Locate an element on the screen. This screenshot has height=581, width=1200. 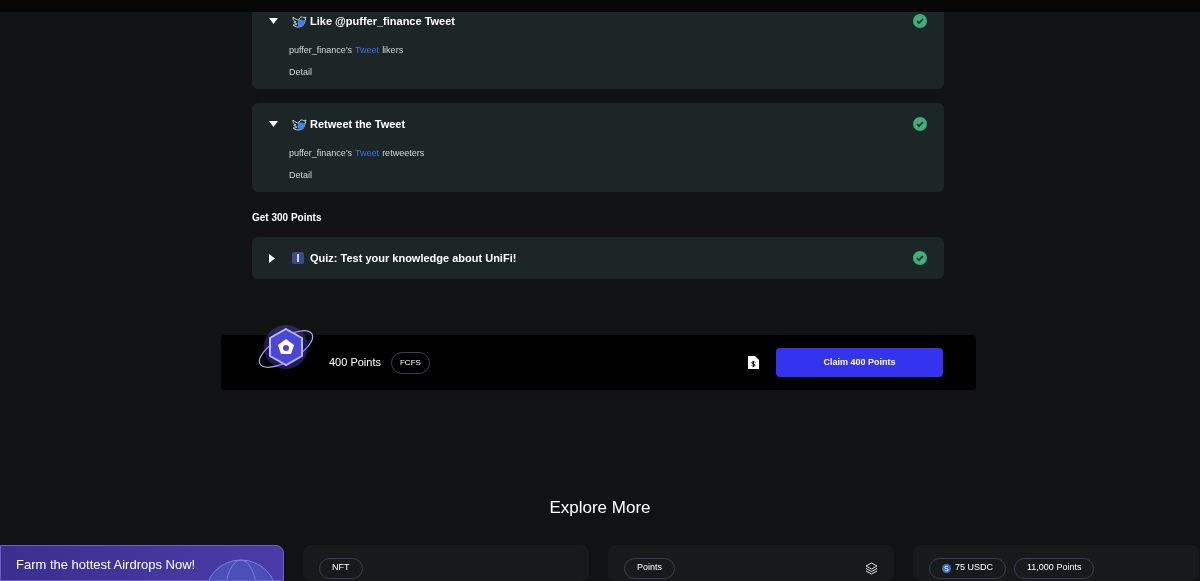
explore-card: Points is located at coordinates (751, 562).